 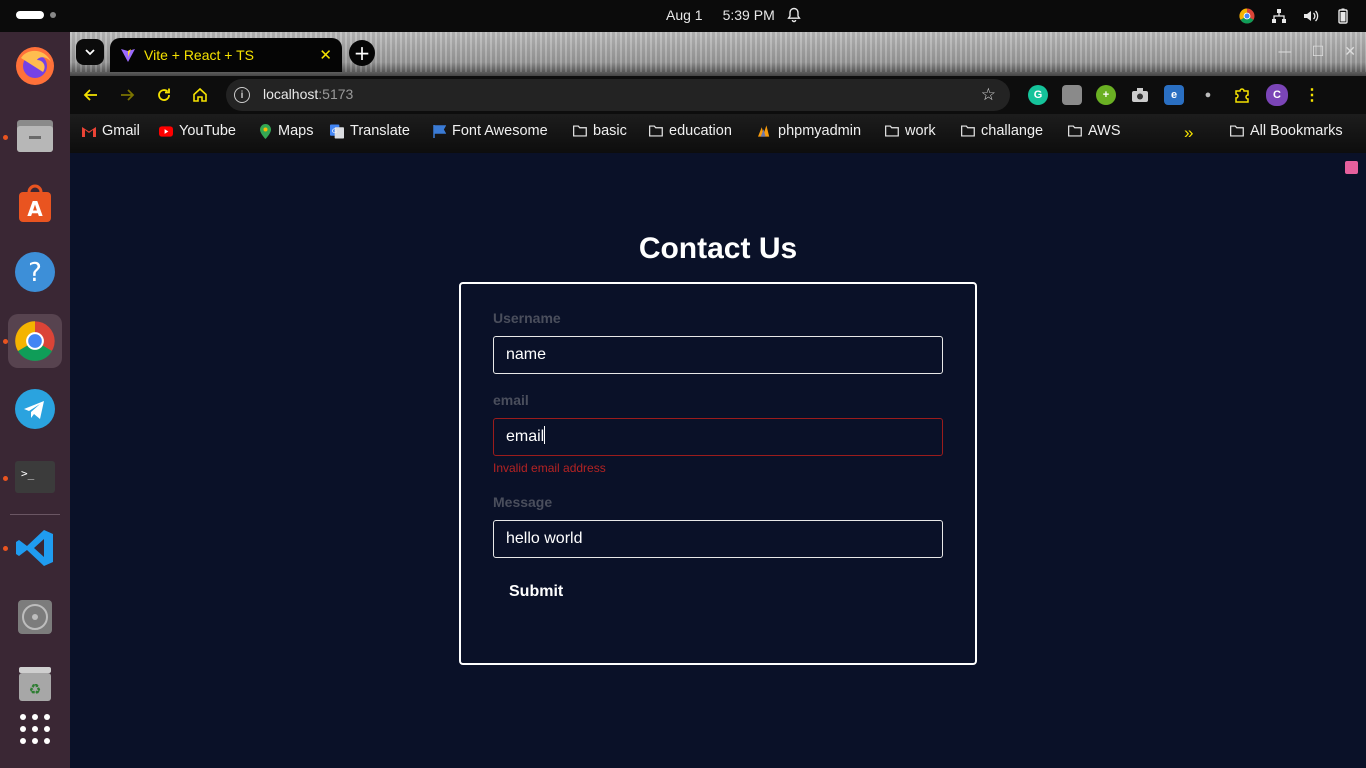 What do you see at coordinates (265, 131) in the screenshot?
I see `maps-icon` at bounding box center [265, 131].